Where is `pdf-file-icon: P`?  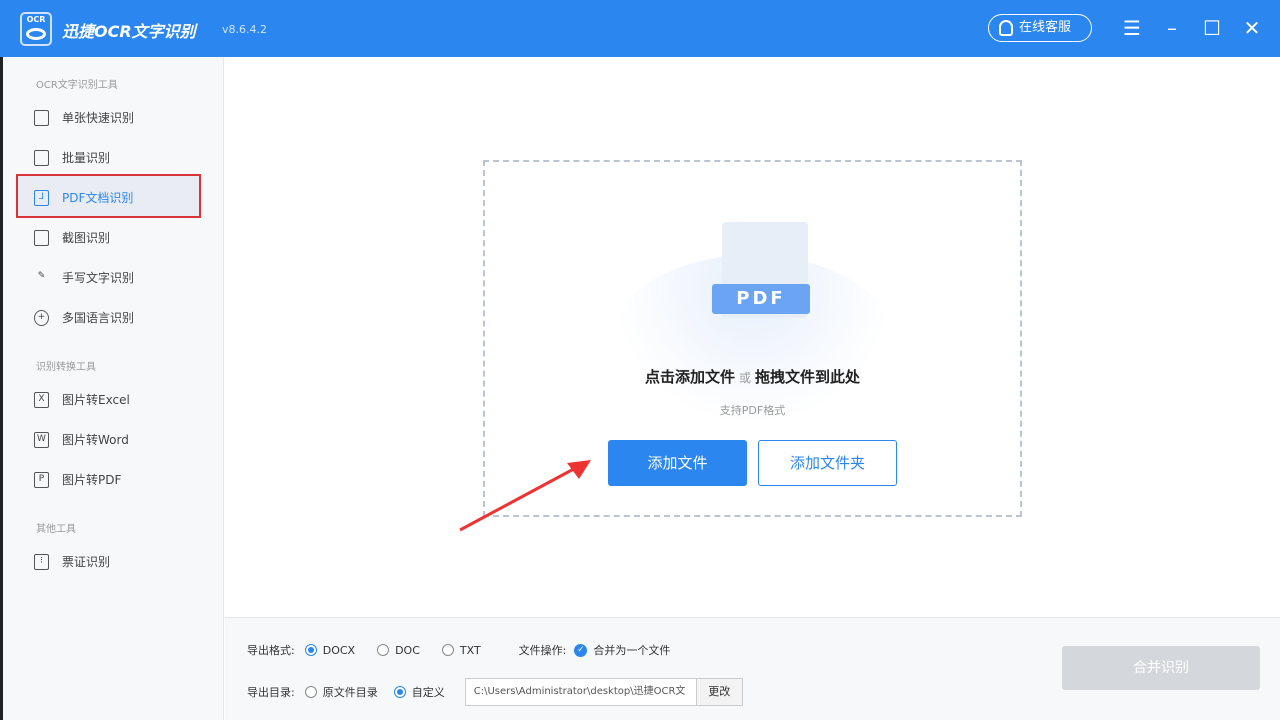
pdf-file-icon: P is located at coordinates (41, 480).